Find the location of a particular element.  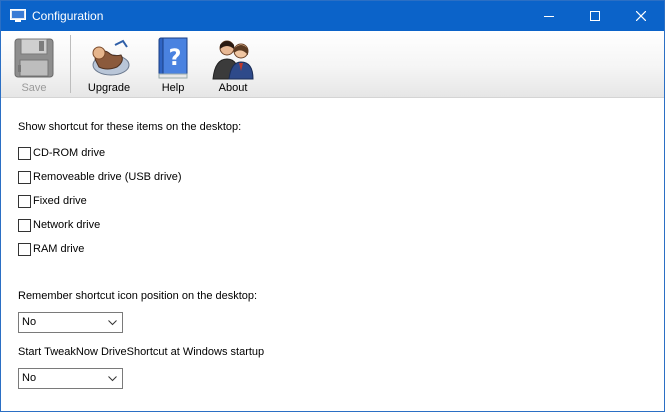

upgrade-button: Upgrade is located at coordinates (109, 65).